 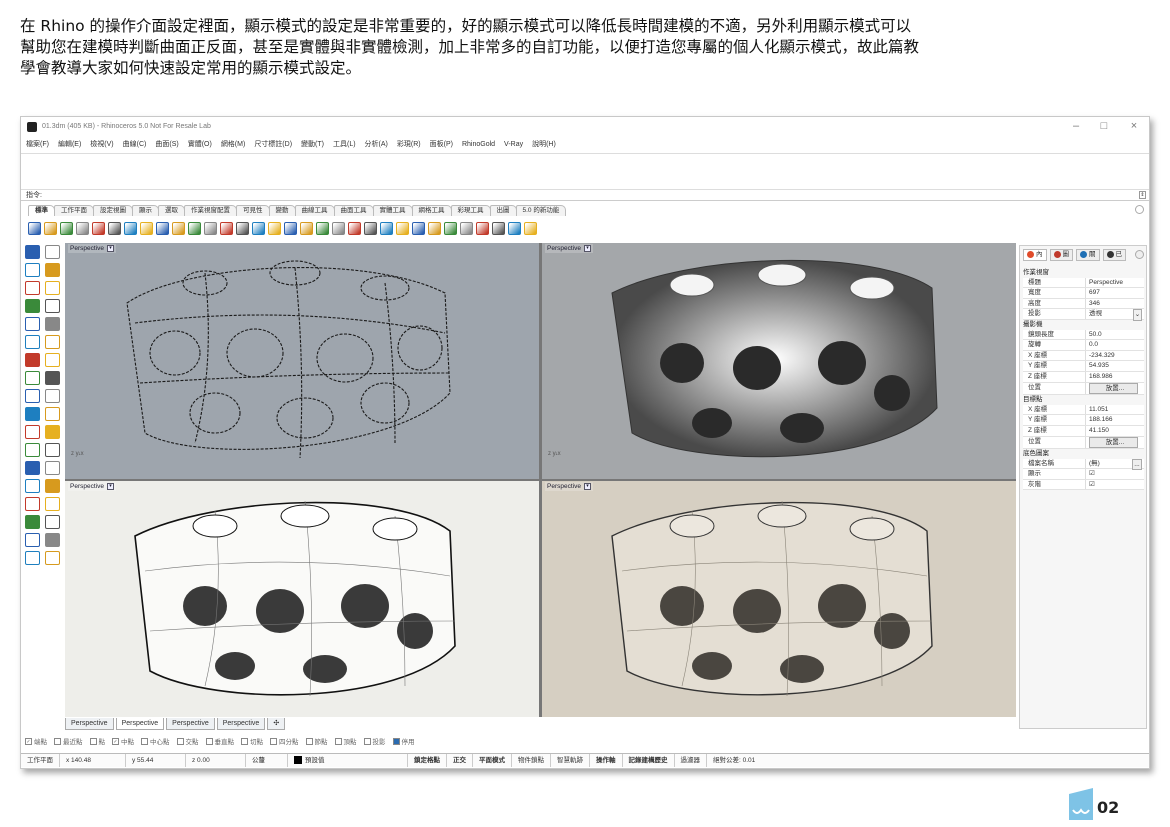 What do you see at coordinates (52, 342) in the screenshot?
I see `fillet-tool-icon` at bounding box center [52, 342].